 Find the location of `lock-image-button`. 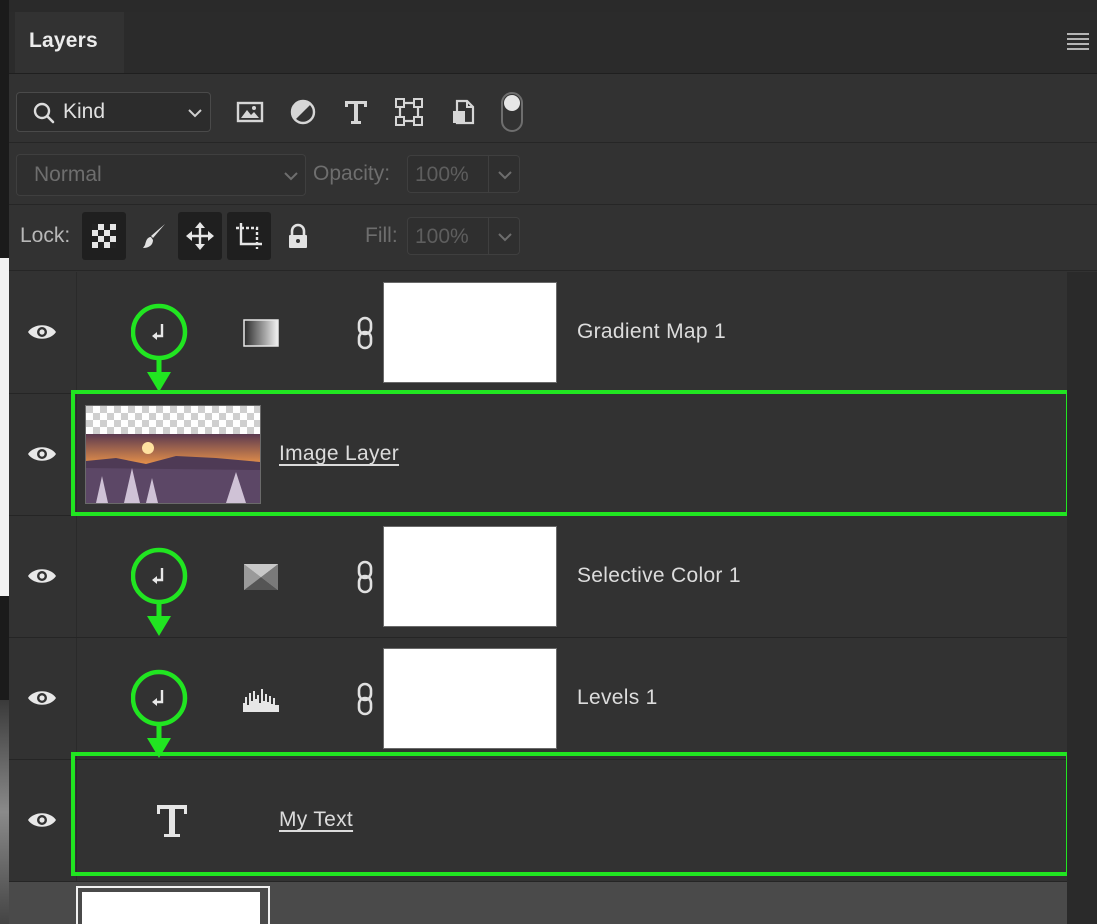

lock-image-button is located at coordinates (154, 236).